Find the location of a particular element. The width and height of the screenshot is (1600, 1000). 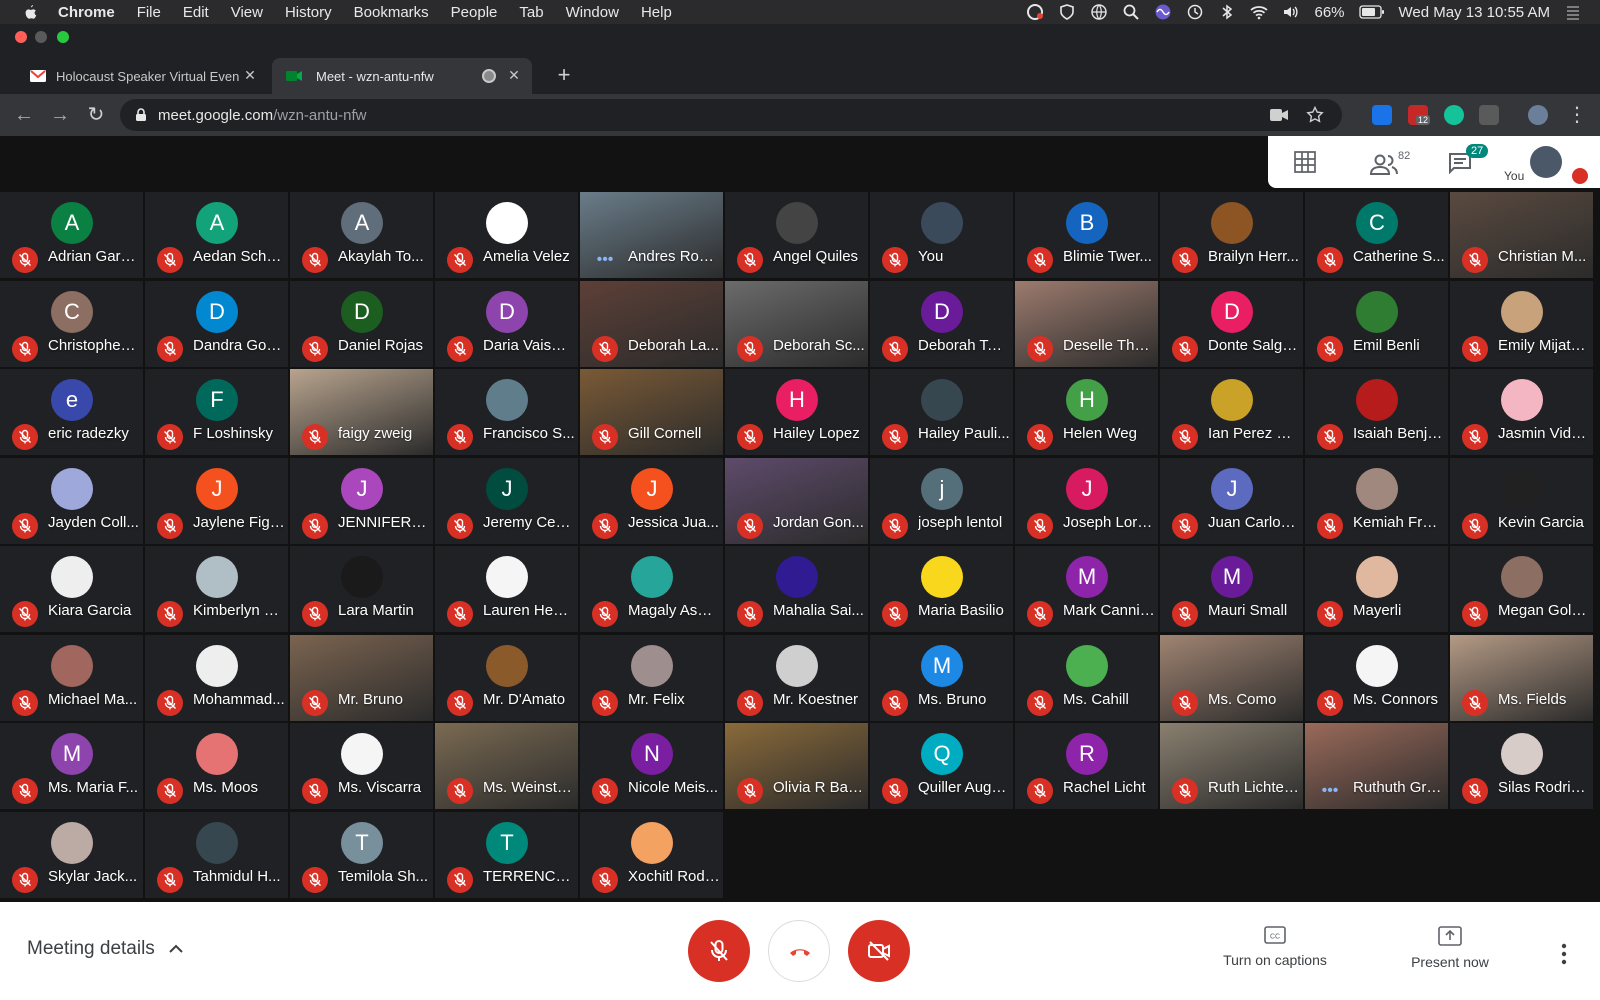

tab-close-icon: ✕ is located at coordinates (250, 75).